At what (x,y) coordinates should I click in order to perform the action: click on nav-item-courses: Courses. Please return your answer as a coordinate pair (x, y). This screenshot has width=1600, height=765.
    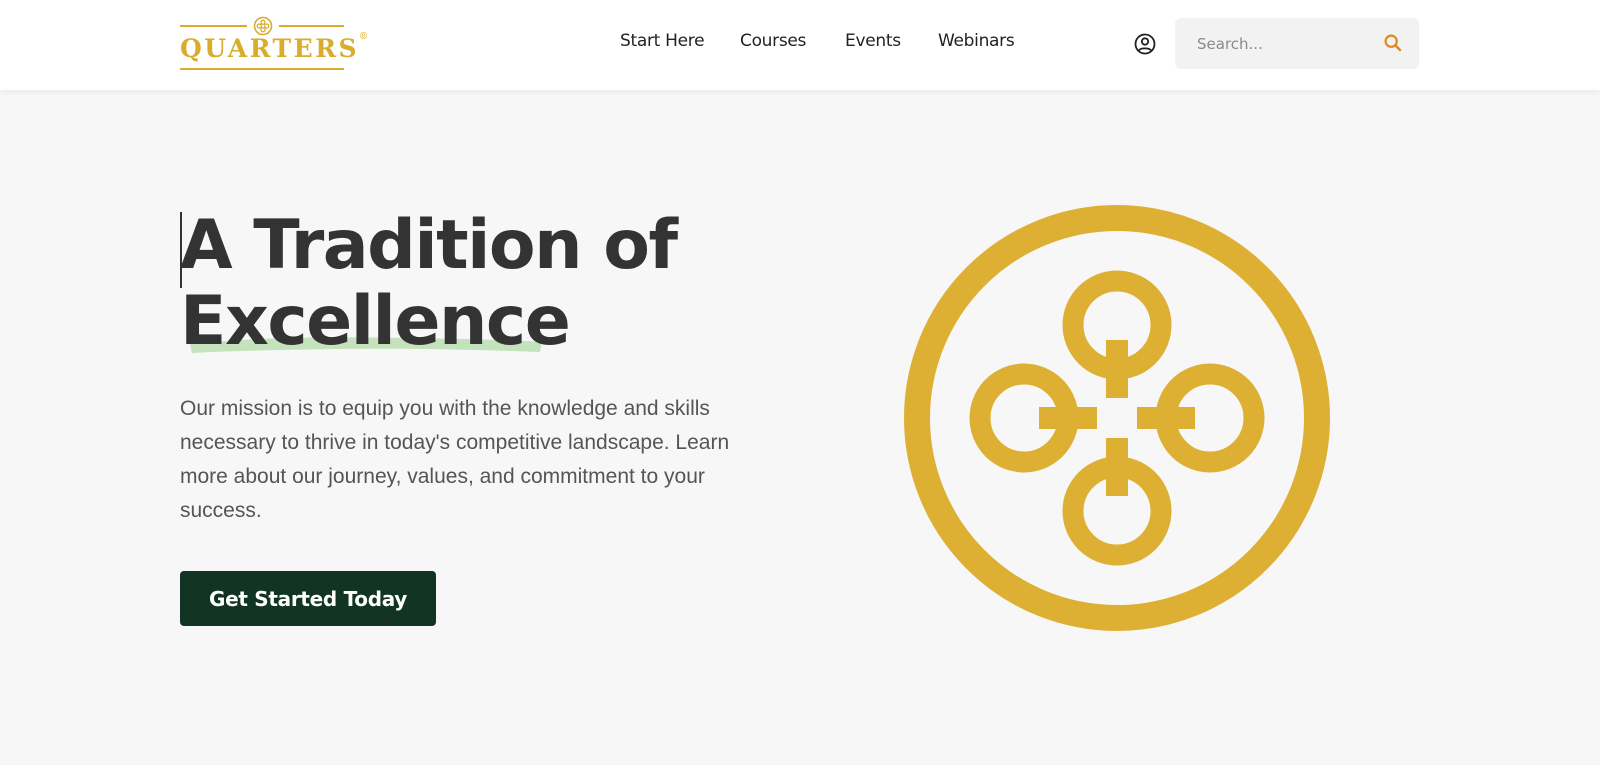
    Looking at the image, I should click on (773, 41).